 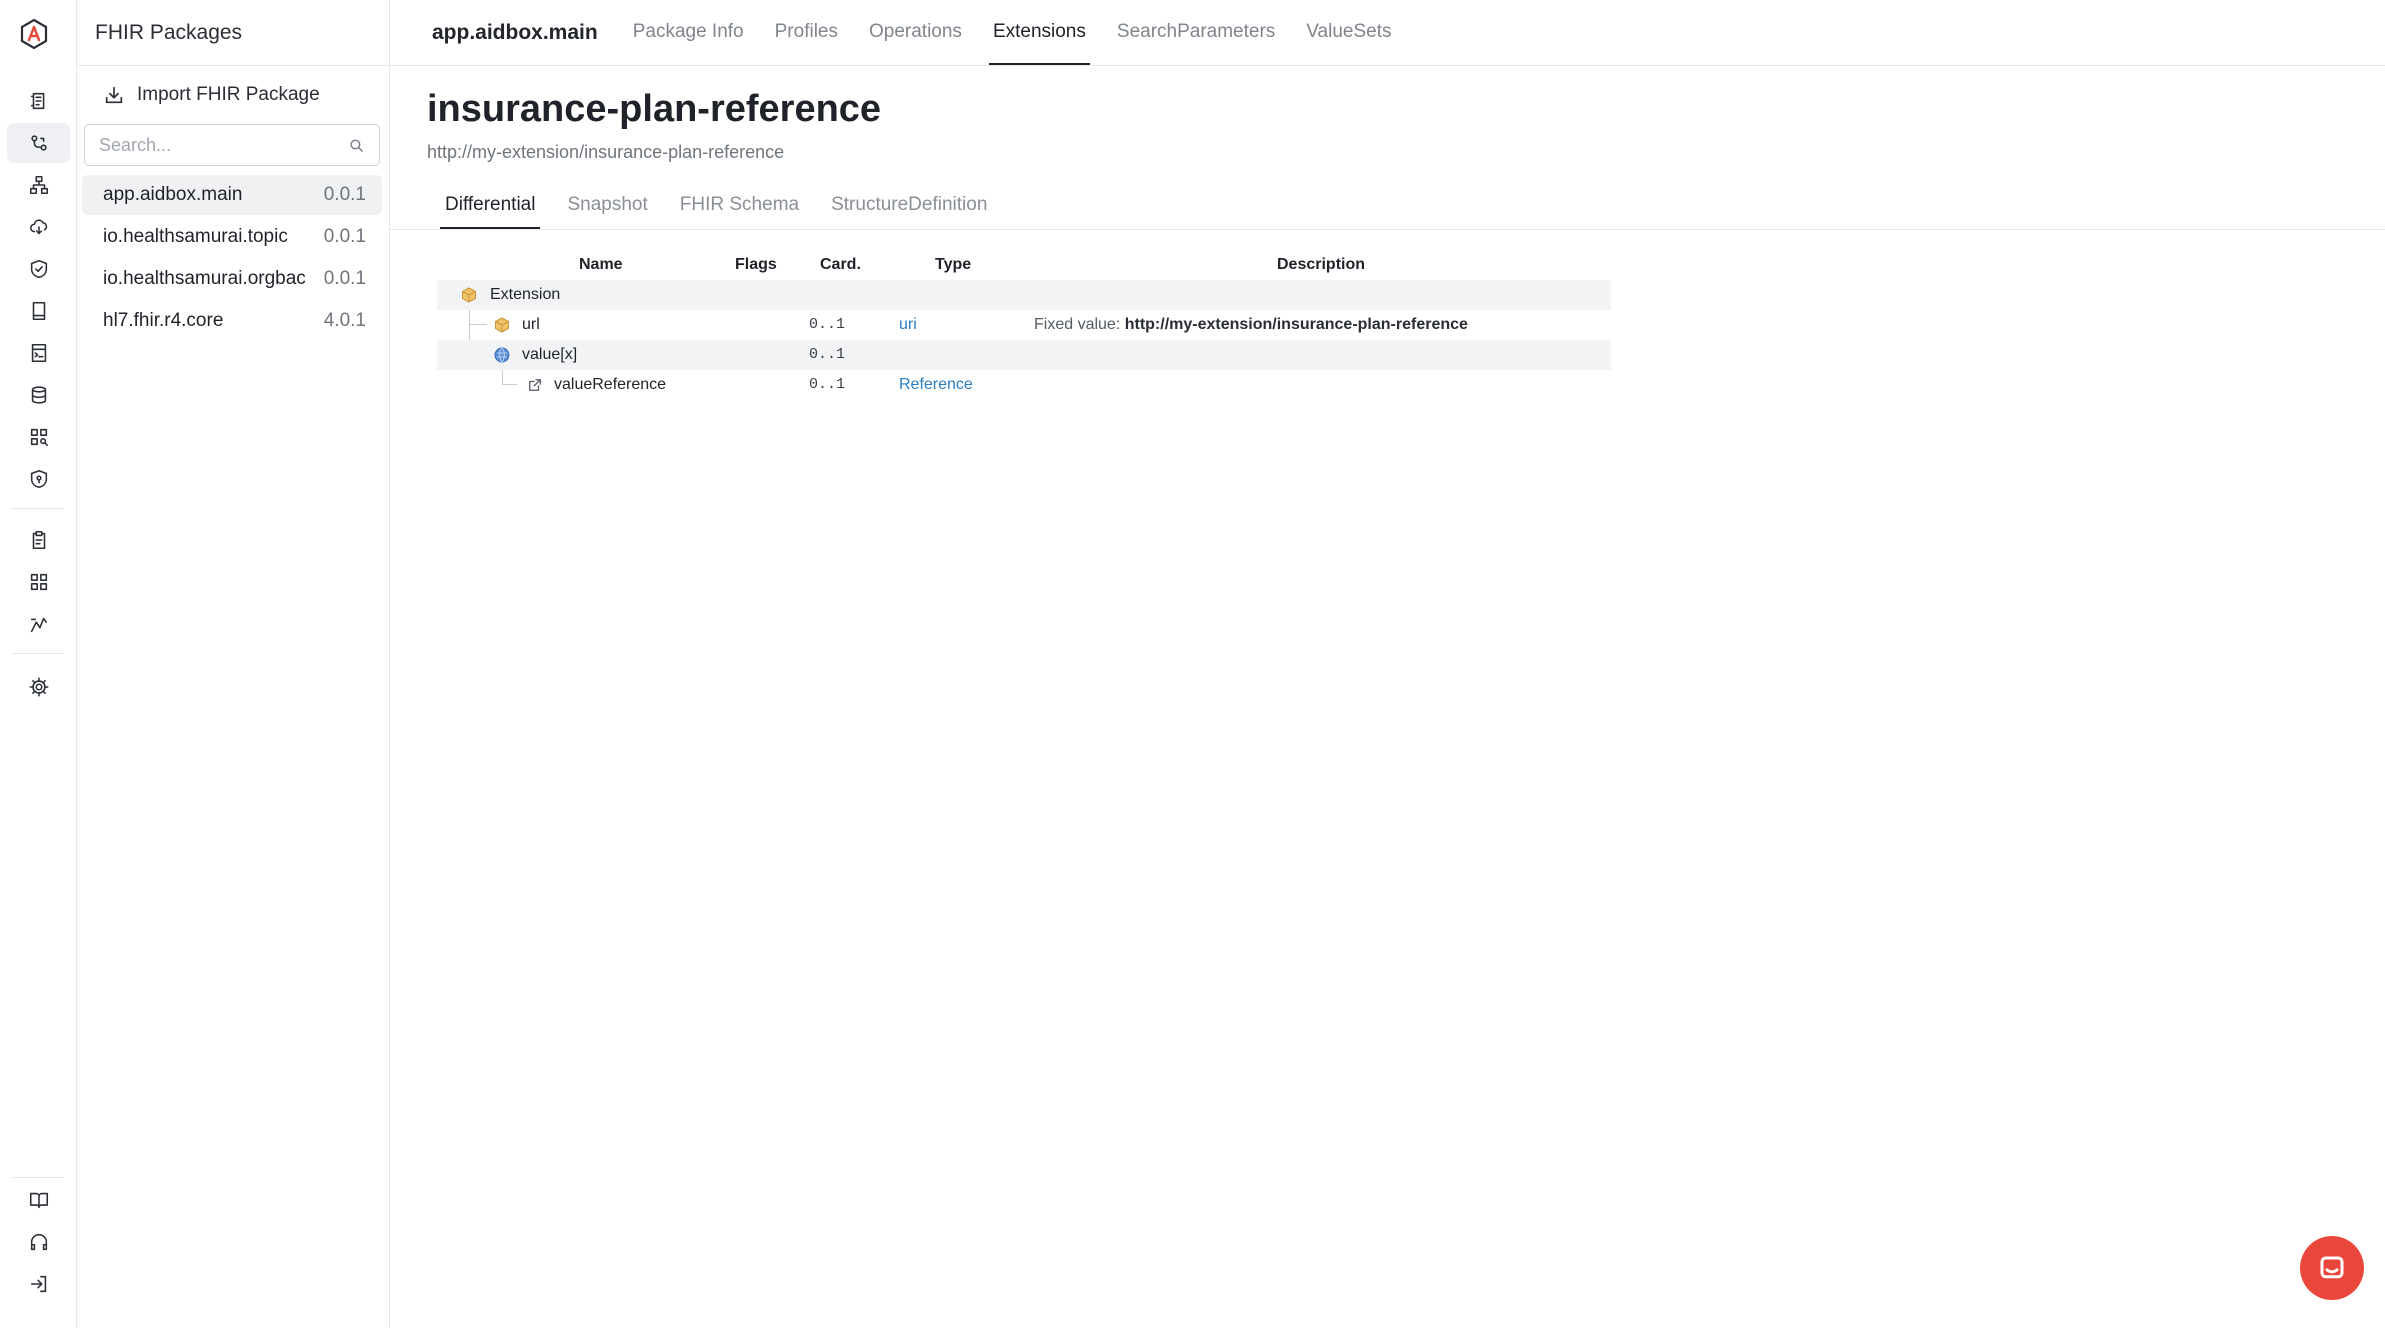 I want to click on package-item-io-healthsamurai-topic: io.healthsamurai.topic 0.0.1, so click(x=232, y=237).